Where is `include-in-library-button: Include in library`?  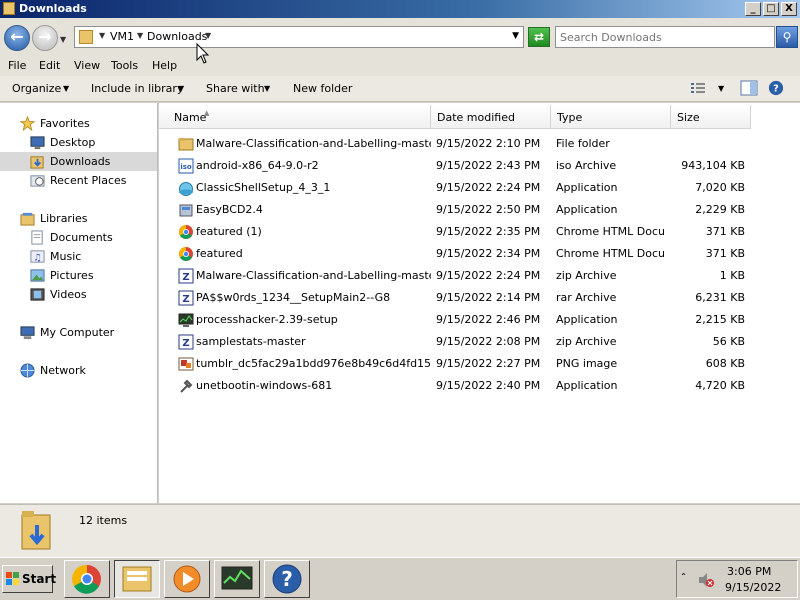 include-in-library-button: Include in library is located at coordinates (137, 88).